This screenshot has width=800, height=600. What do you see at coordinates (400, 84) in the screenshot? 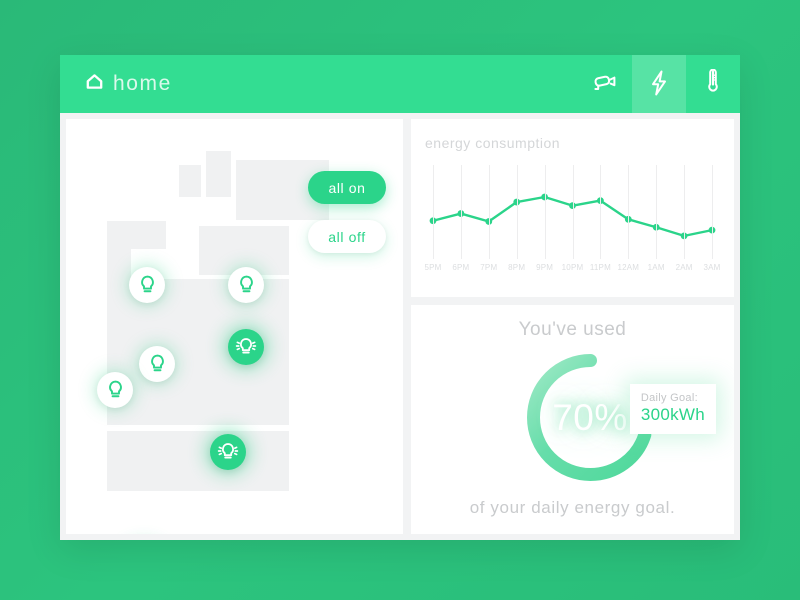
I see `app-header: home` at bounding box center [400, 84].